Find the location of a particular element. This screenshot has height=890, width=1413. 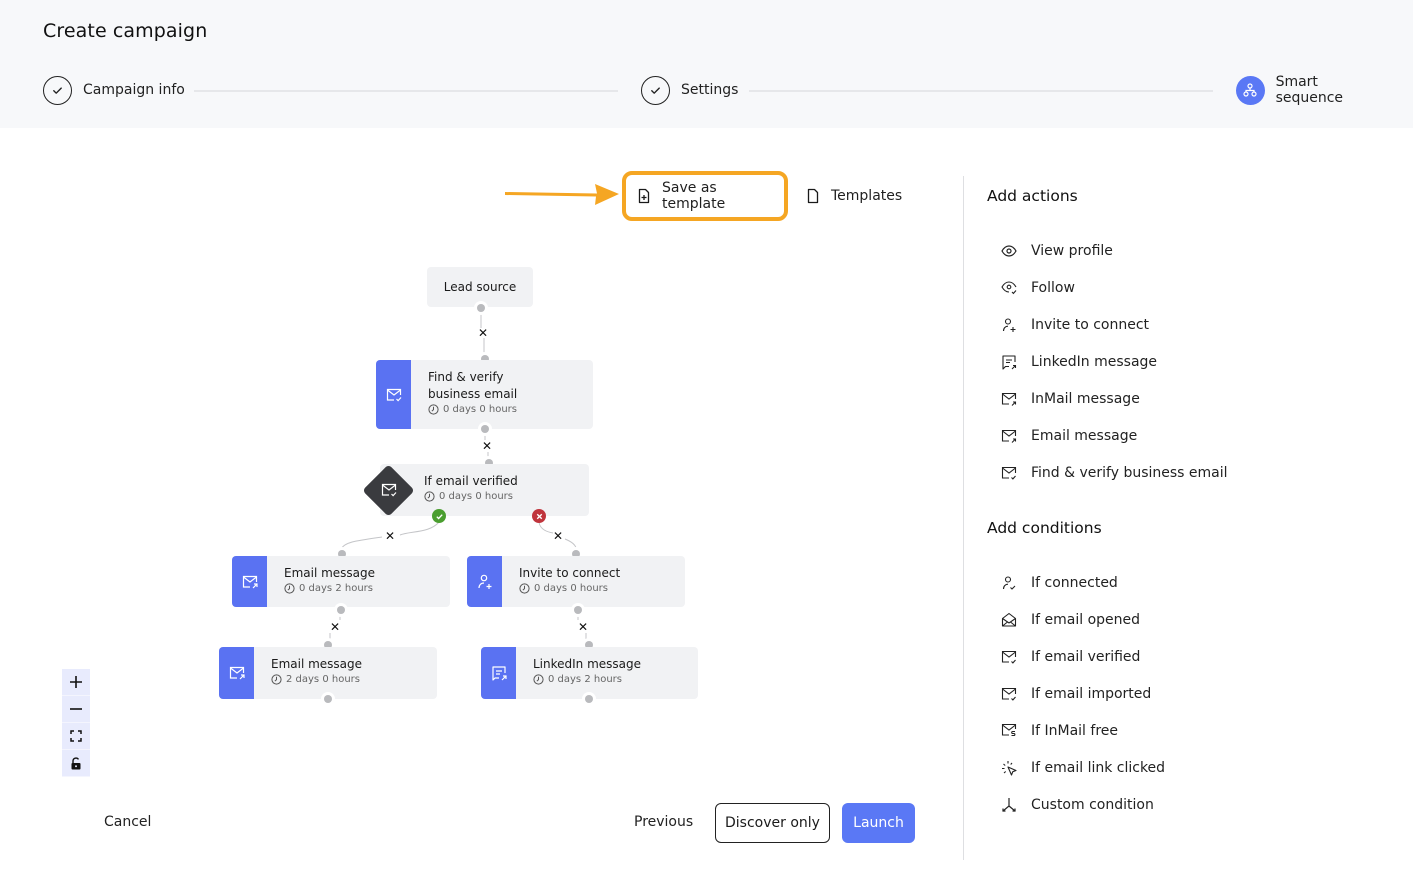

node-delay-text: 0 days 2 hours is located at coordinates (336, 588).